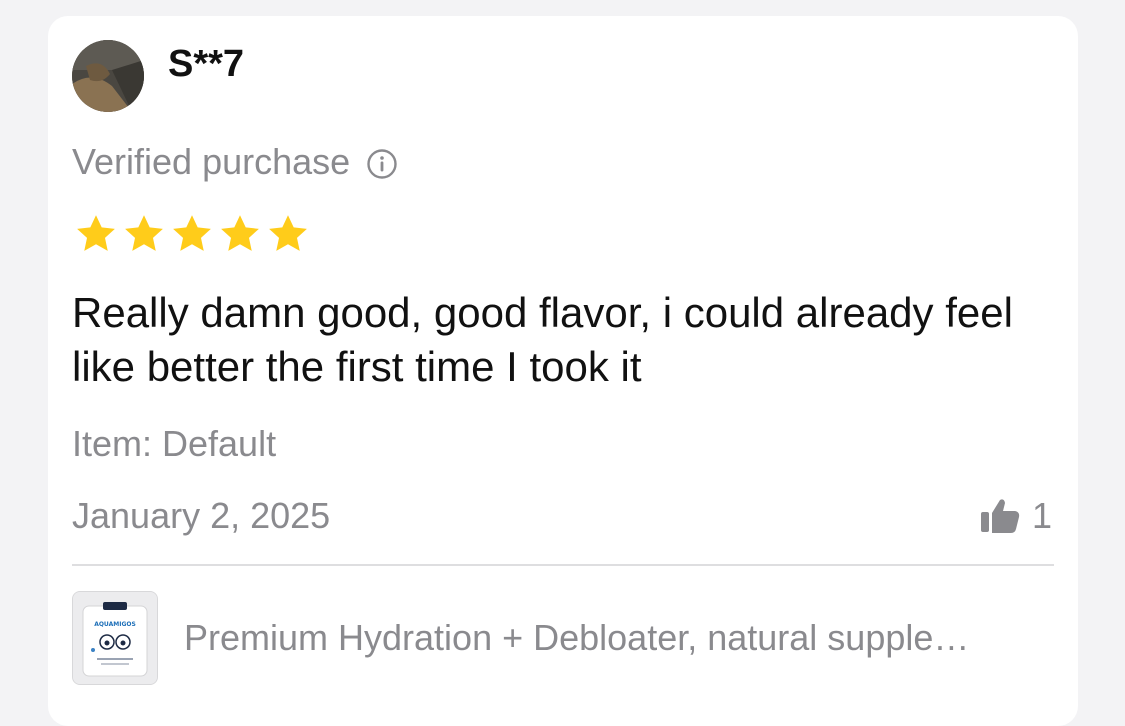 The image size is (1125, 726). I want to click on star-rating, so click(192, 234).